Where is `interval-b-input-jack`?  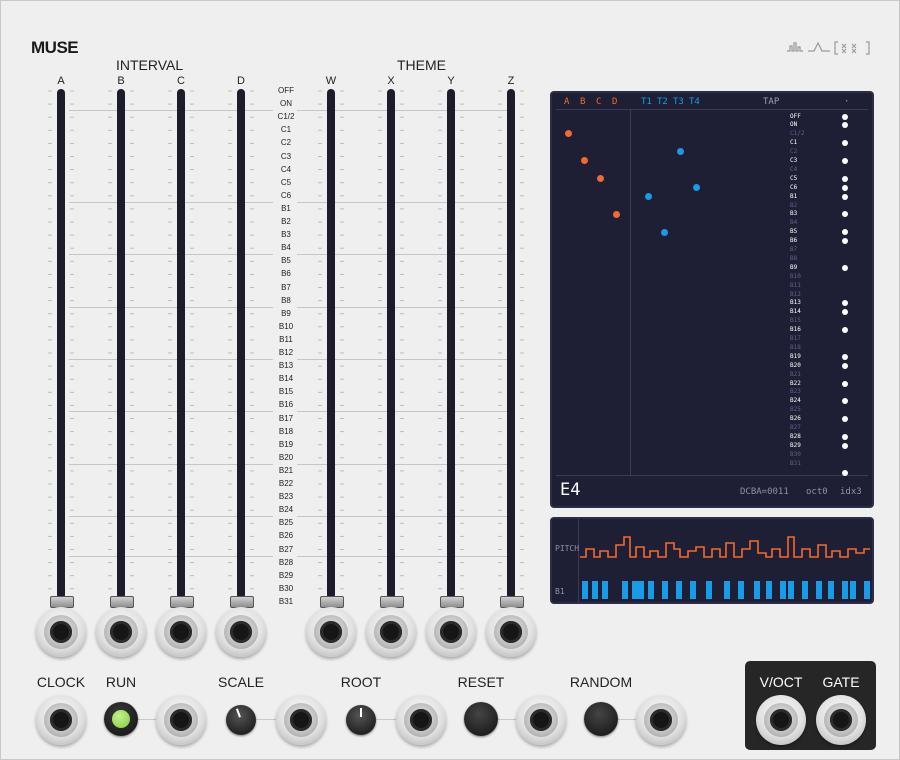 interval-b-input-jack is located at coordinates (121, 632).